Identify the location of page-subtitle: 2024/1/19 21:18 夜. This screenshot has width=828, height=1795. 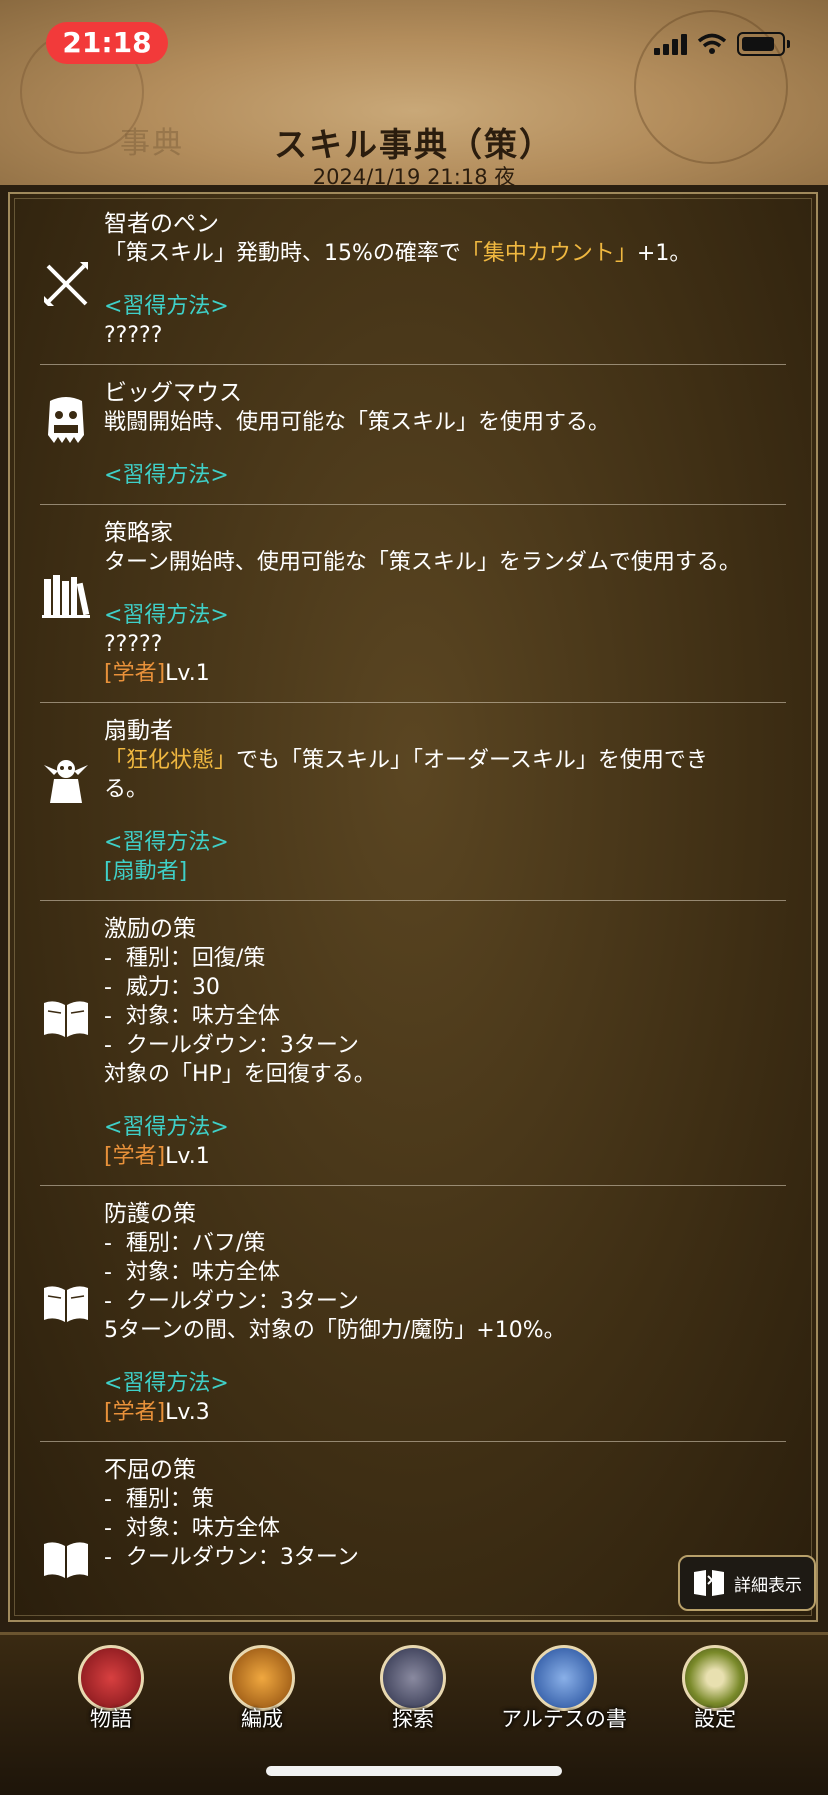
(414, 177).